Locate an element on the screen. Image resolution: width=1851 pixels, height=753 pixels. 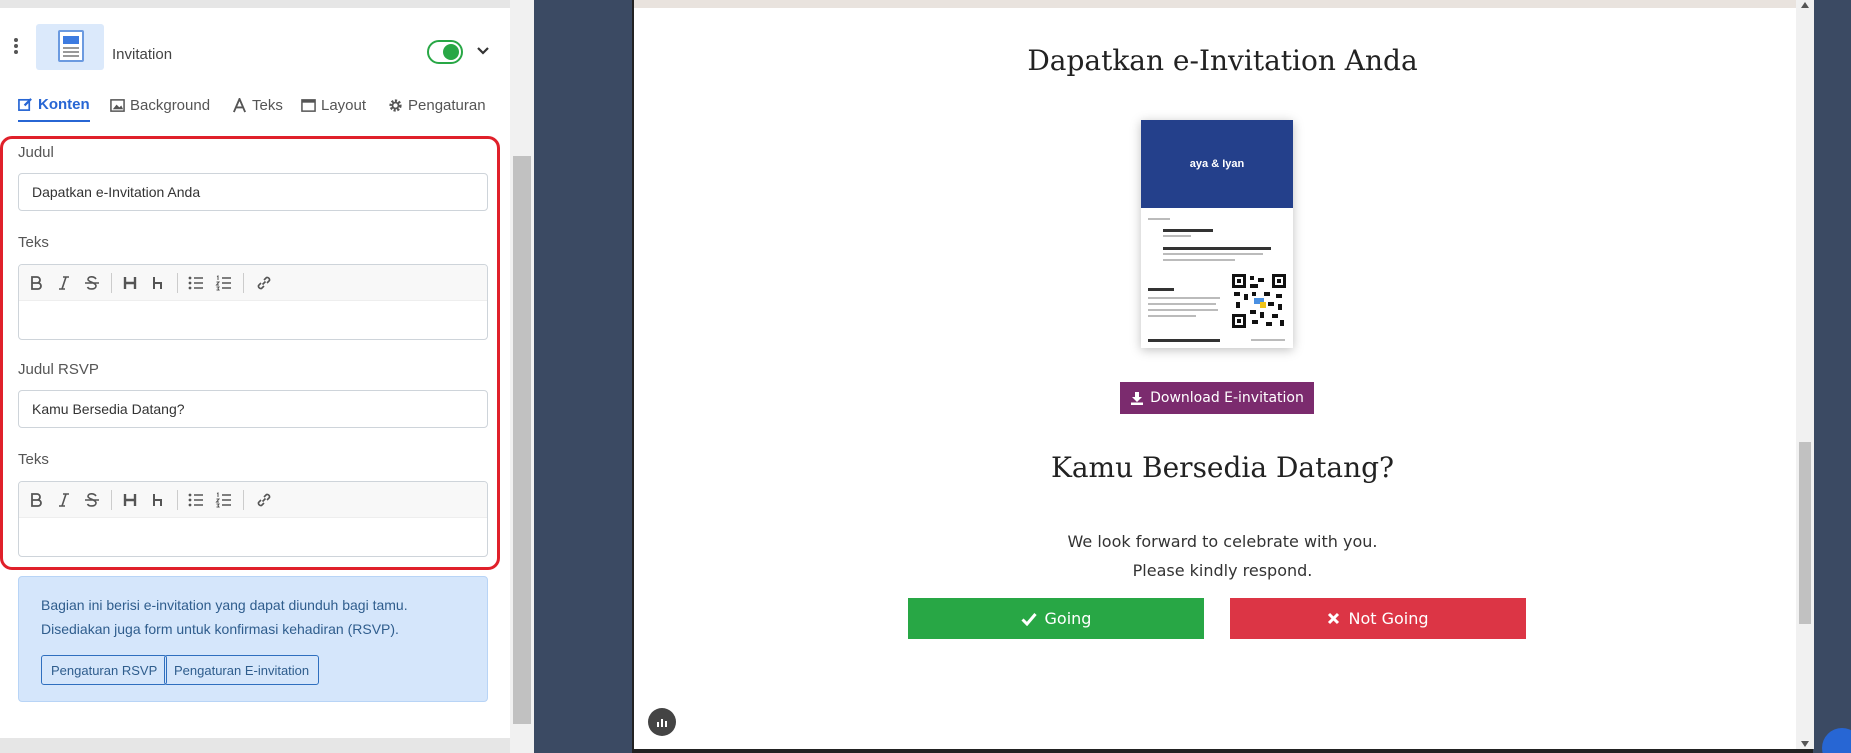
preview-scrollbar is located at coordinates (1805, 374).